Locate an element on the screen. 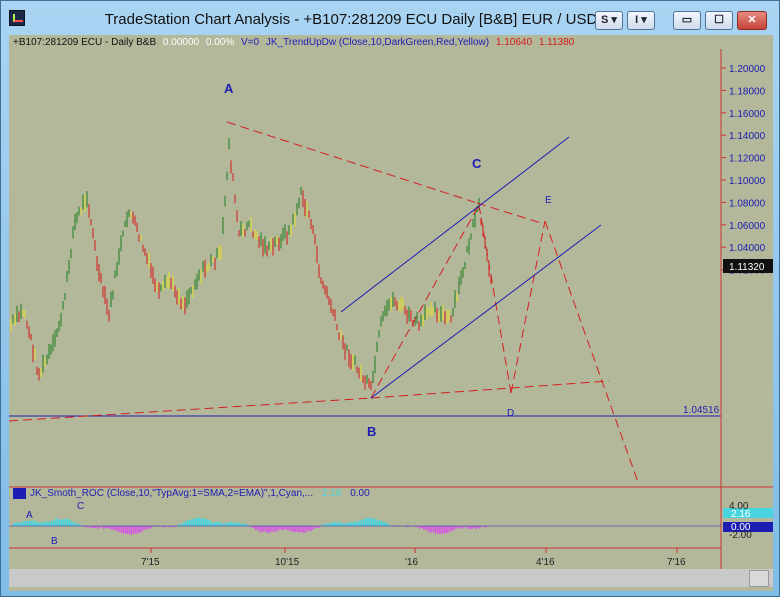 The height and width of the screenshot is (597, 780). time-tick-label: 7'15 is located at coordinates (150, 562).